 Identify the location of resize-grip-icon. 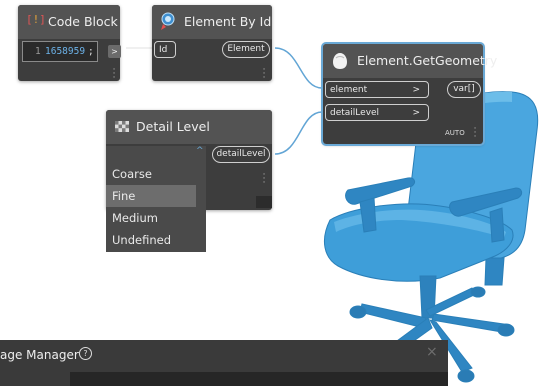
(264, 202).